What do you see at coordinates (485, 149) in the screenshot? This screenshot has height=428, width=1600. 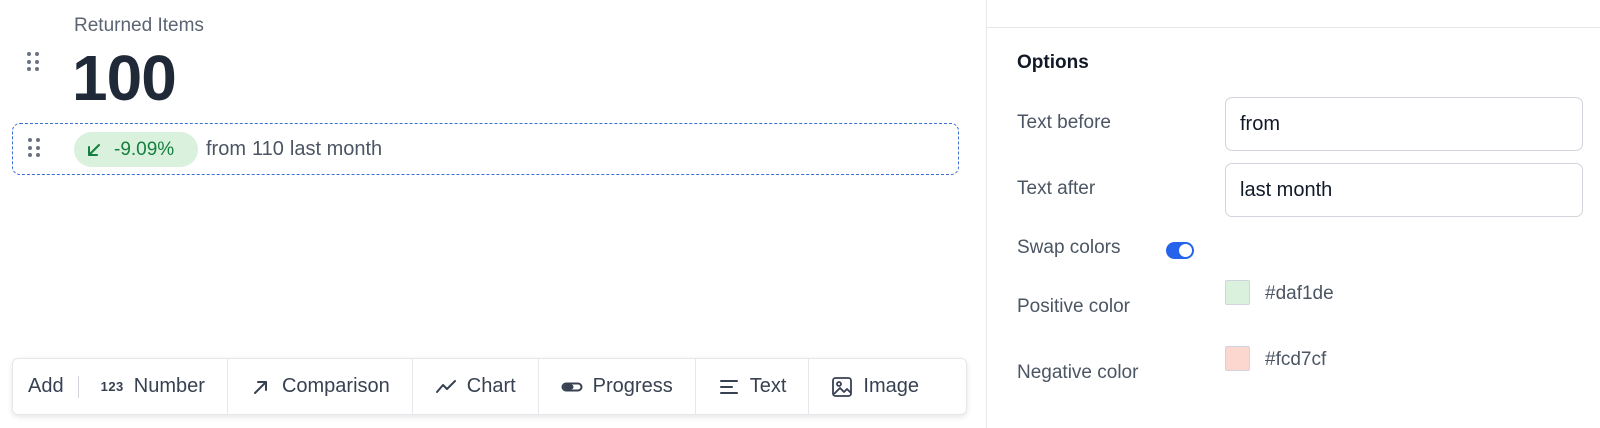 I see `comparison-block: -9.09% from 110 last month` at bounding box center [485, 149].